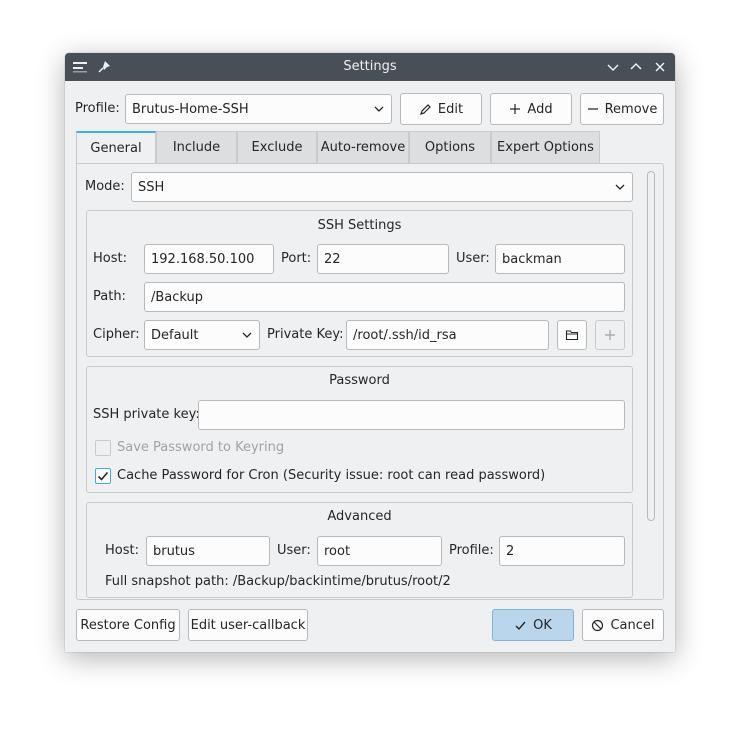  What do you see at coordinates (540, 109) in the screenshot?
I see `add-profile-label: Add` at bounding box center [540, 109].